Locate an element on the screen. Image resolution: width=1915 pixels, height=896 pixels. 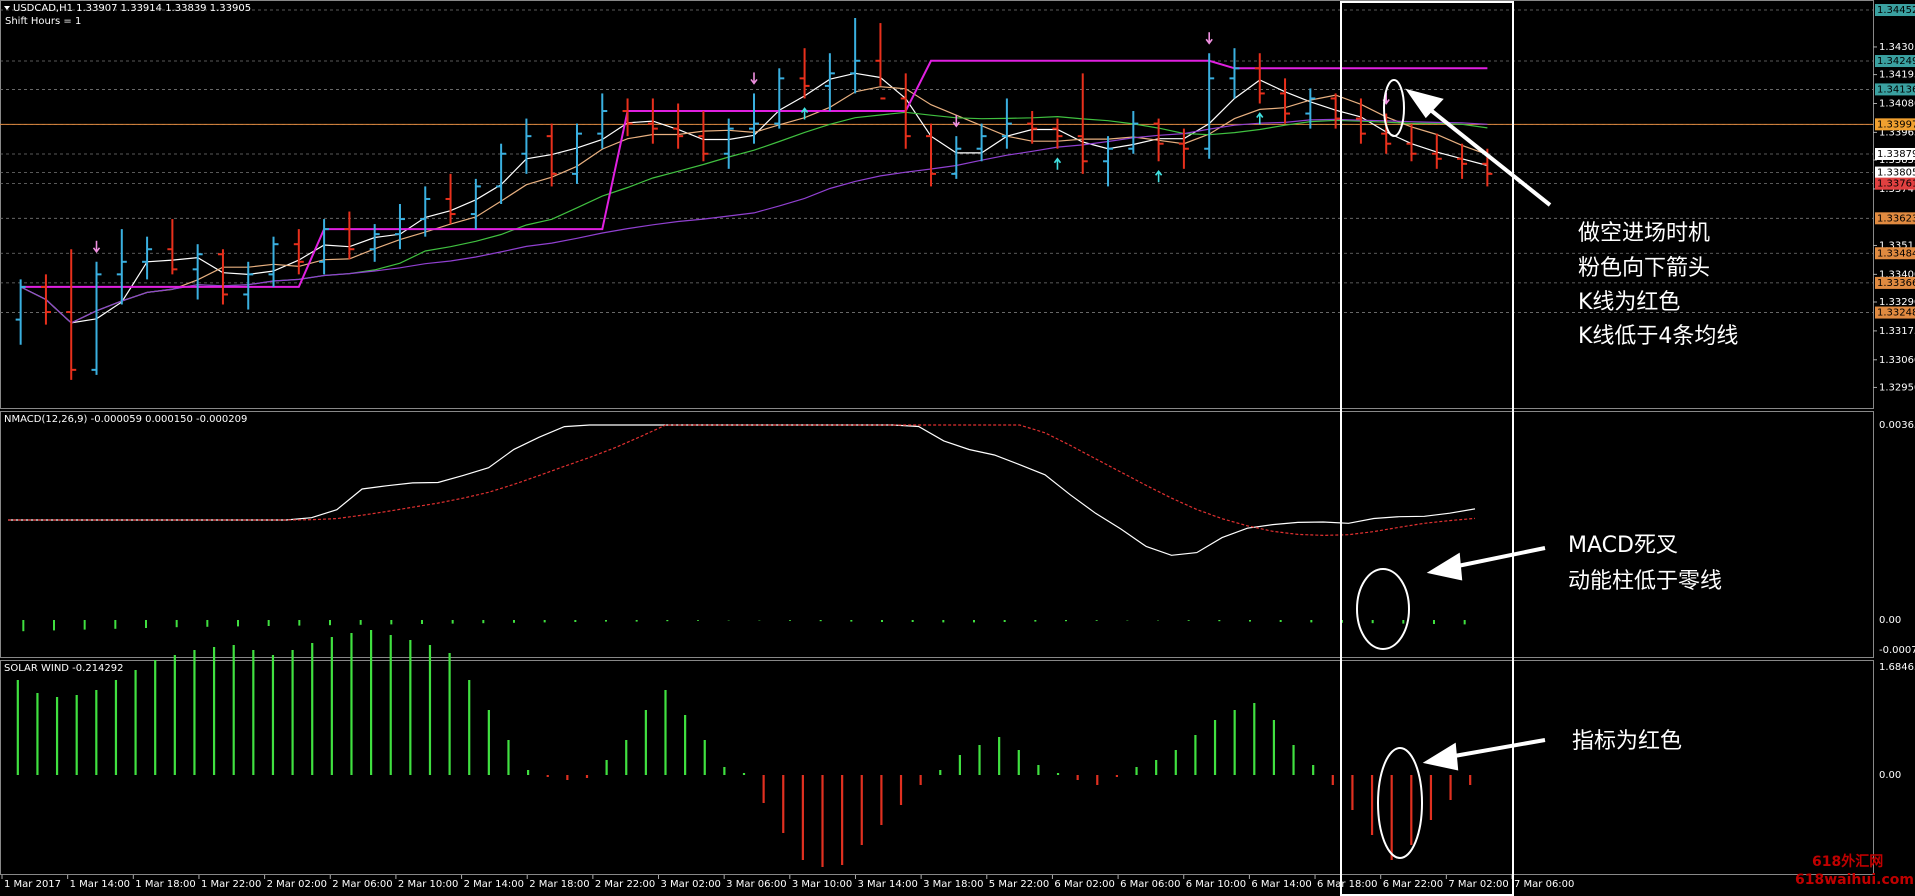
time-tick-label: 3 Mar 18:00 is located at coordinates (953, 884).